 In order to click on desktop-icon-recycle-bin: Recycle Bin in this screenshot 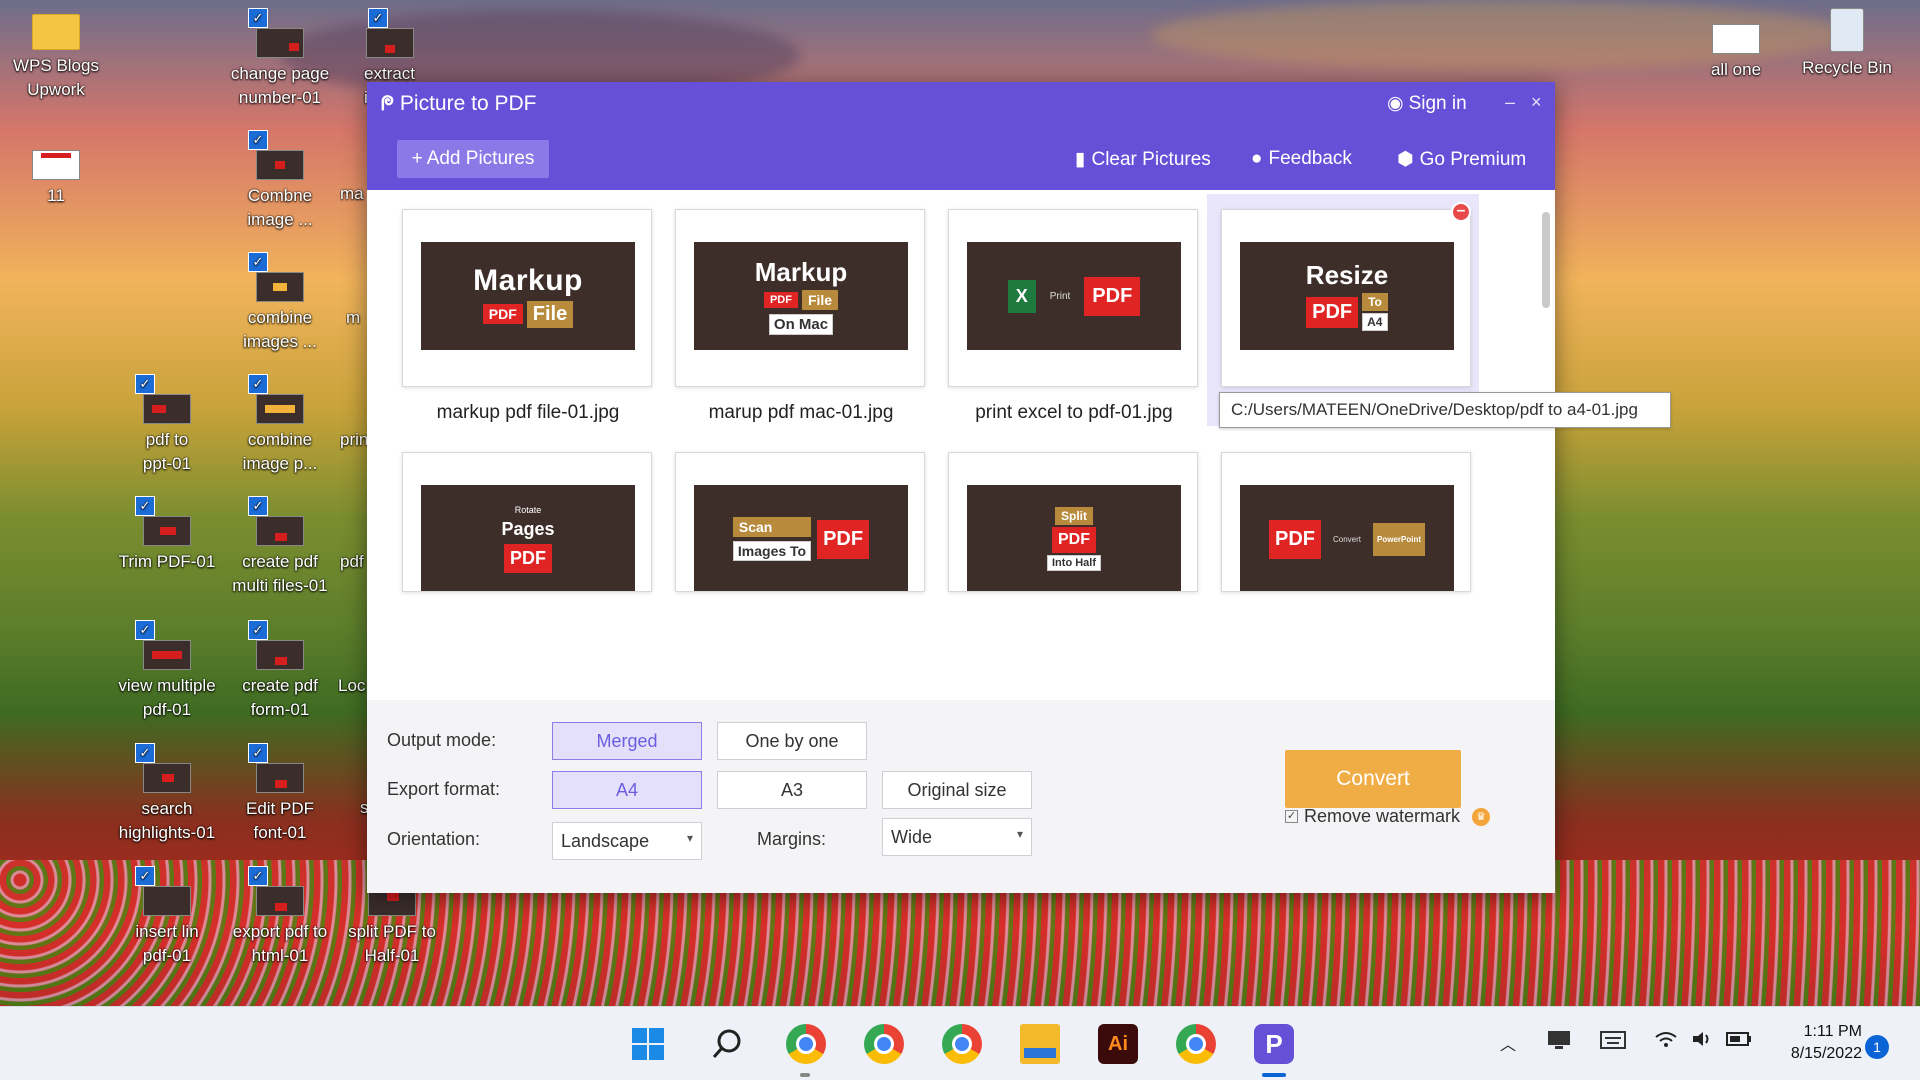, I will do `click(1847, 44)`.